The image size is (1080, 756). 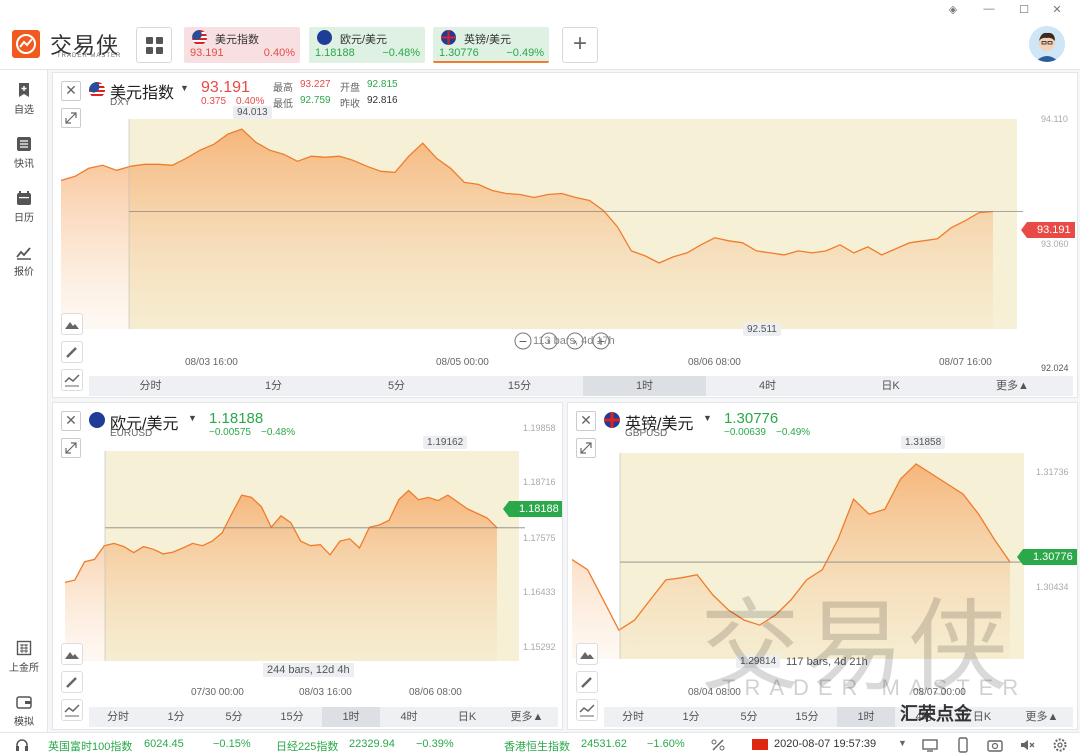 I want to click on avatar-icon, so click(x=1047, y=44).